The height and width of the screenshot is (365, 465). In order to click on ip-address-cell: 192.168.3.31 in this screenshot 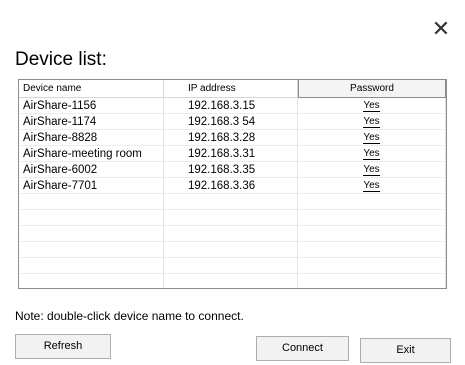, I will do `click(231, 154)`.